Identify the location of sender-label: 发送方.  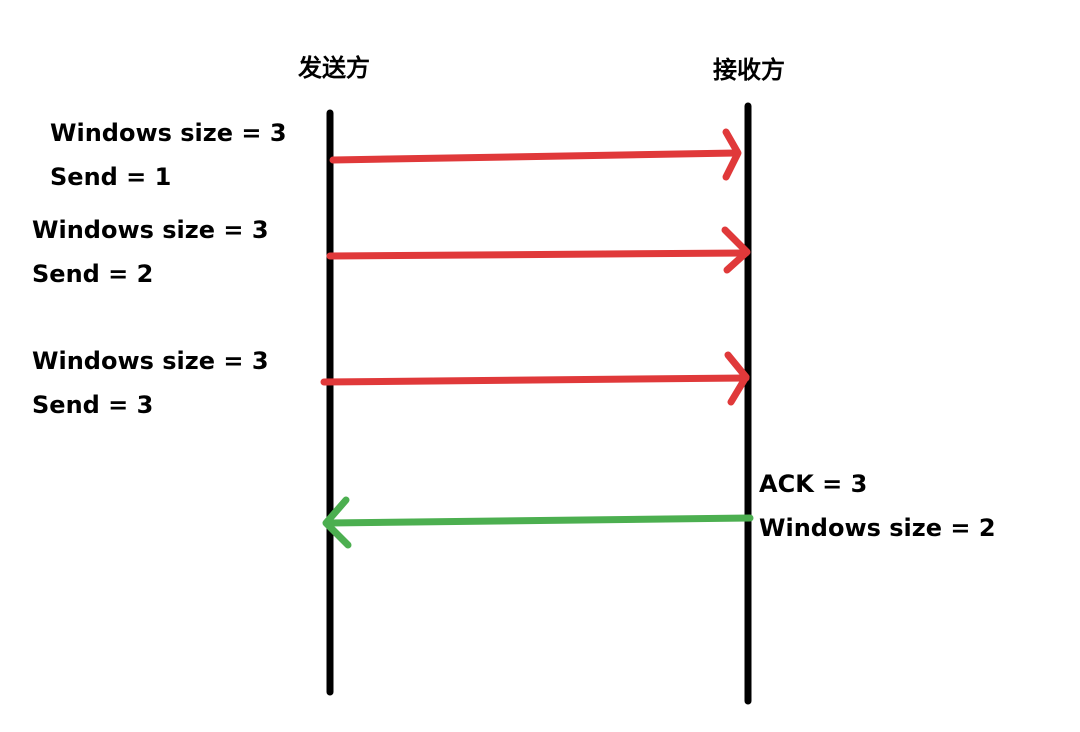
(334, 68).